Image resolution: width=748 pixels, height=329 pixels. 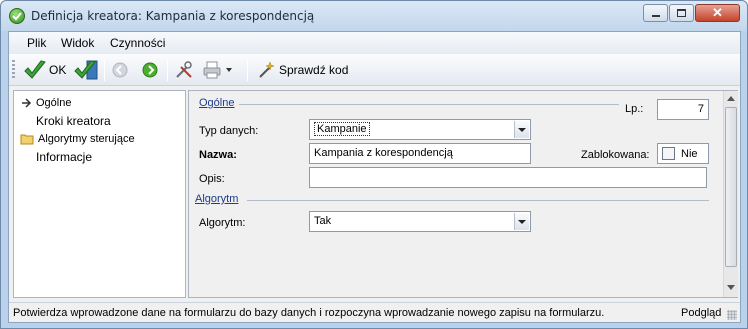 I want to click on algorithm-value: Tak, so click(x=323, y=221).